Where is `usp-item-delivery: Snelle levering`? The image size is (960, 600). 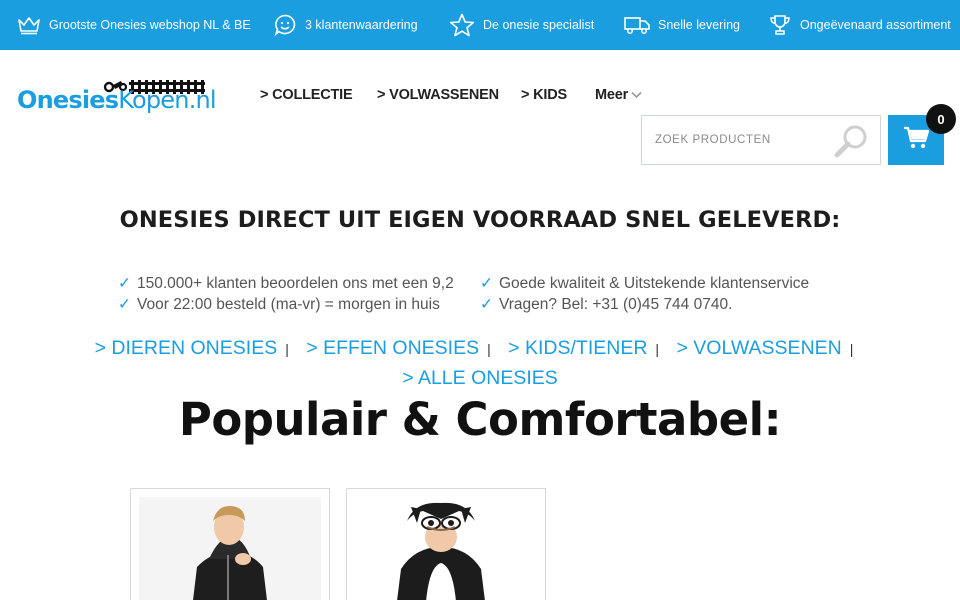
usp-item-delivery: Snelle levering is located at coordinates (682, 25).